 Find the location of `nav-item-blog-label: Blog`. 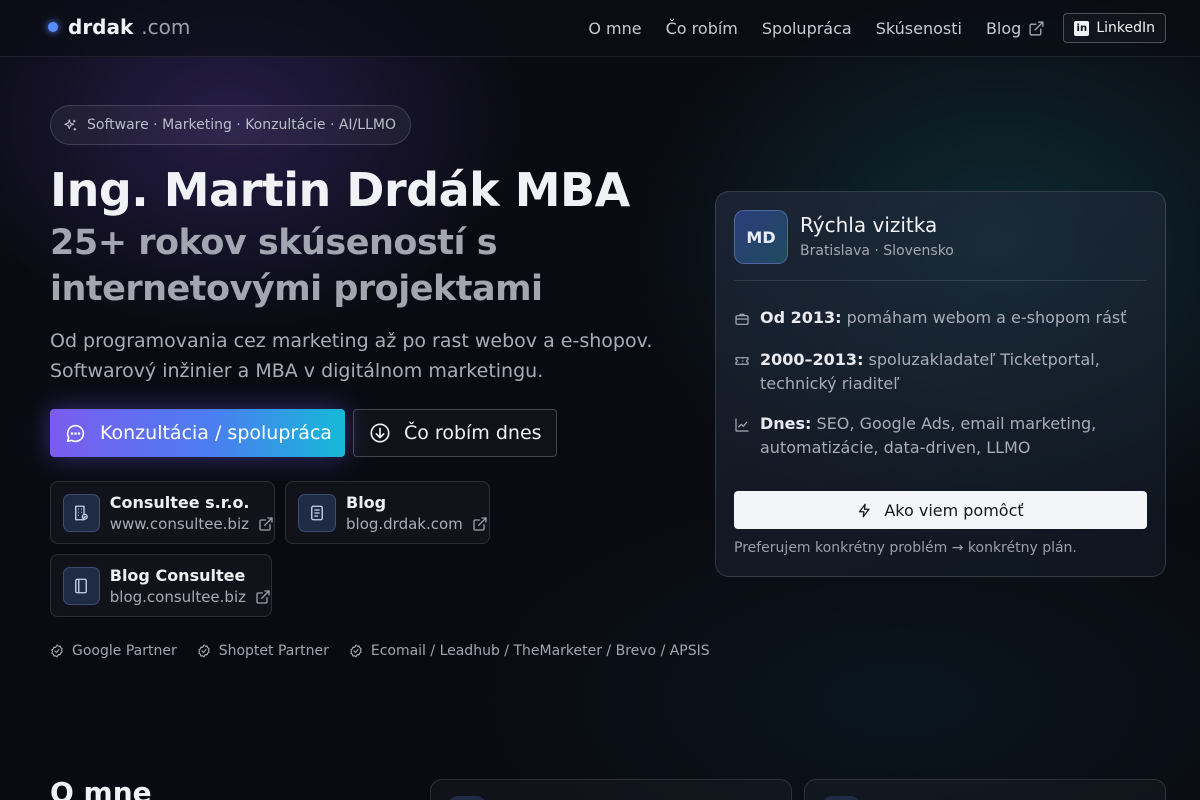

nav-item-blog-label: Blog is located at coordinates (1003, 28).